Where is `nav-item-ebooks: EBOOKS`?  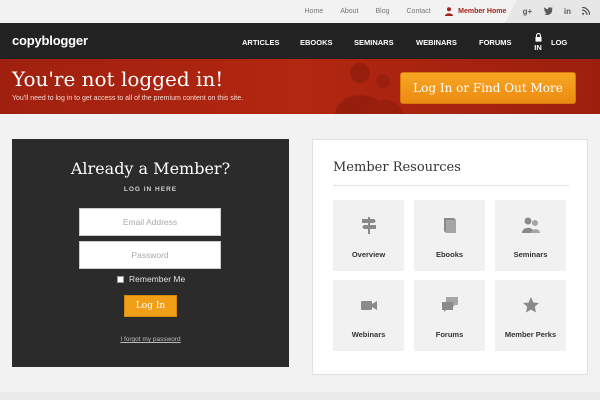
nav-item-ebooks: EBOOKS is located at coordinates (316, 42).